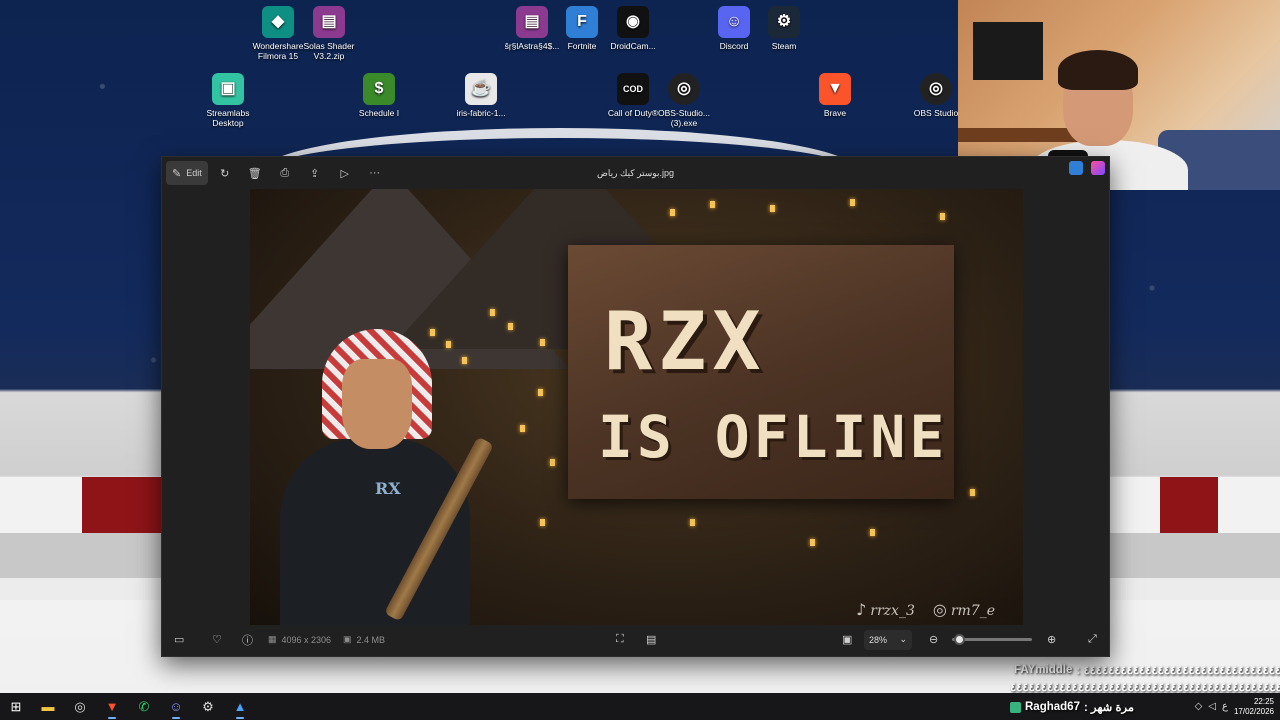 Image resolution: width=1280 pixels, height=720 pixels. I want to click on zoom-slider, so click(992, 639).